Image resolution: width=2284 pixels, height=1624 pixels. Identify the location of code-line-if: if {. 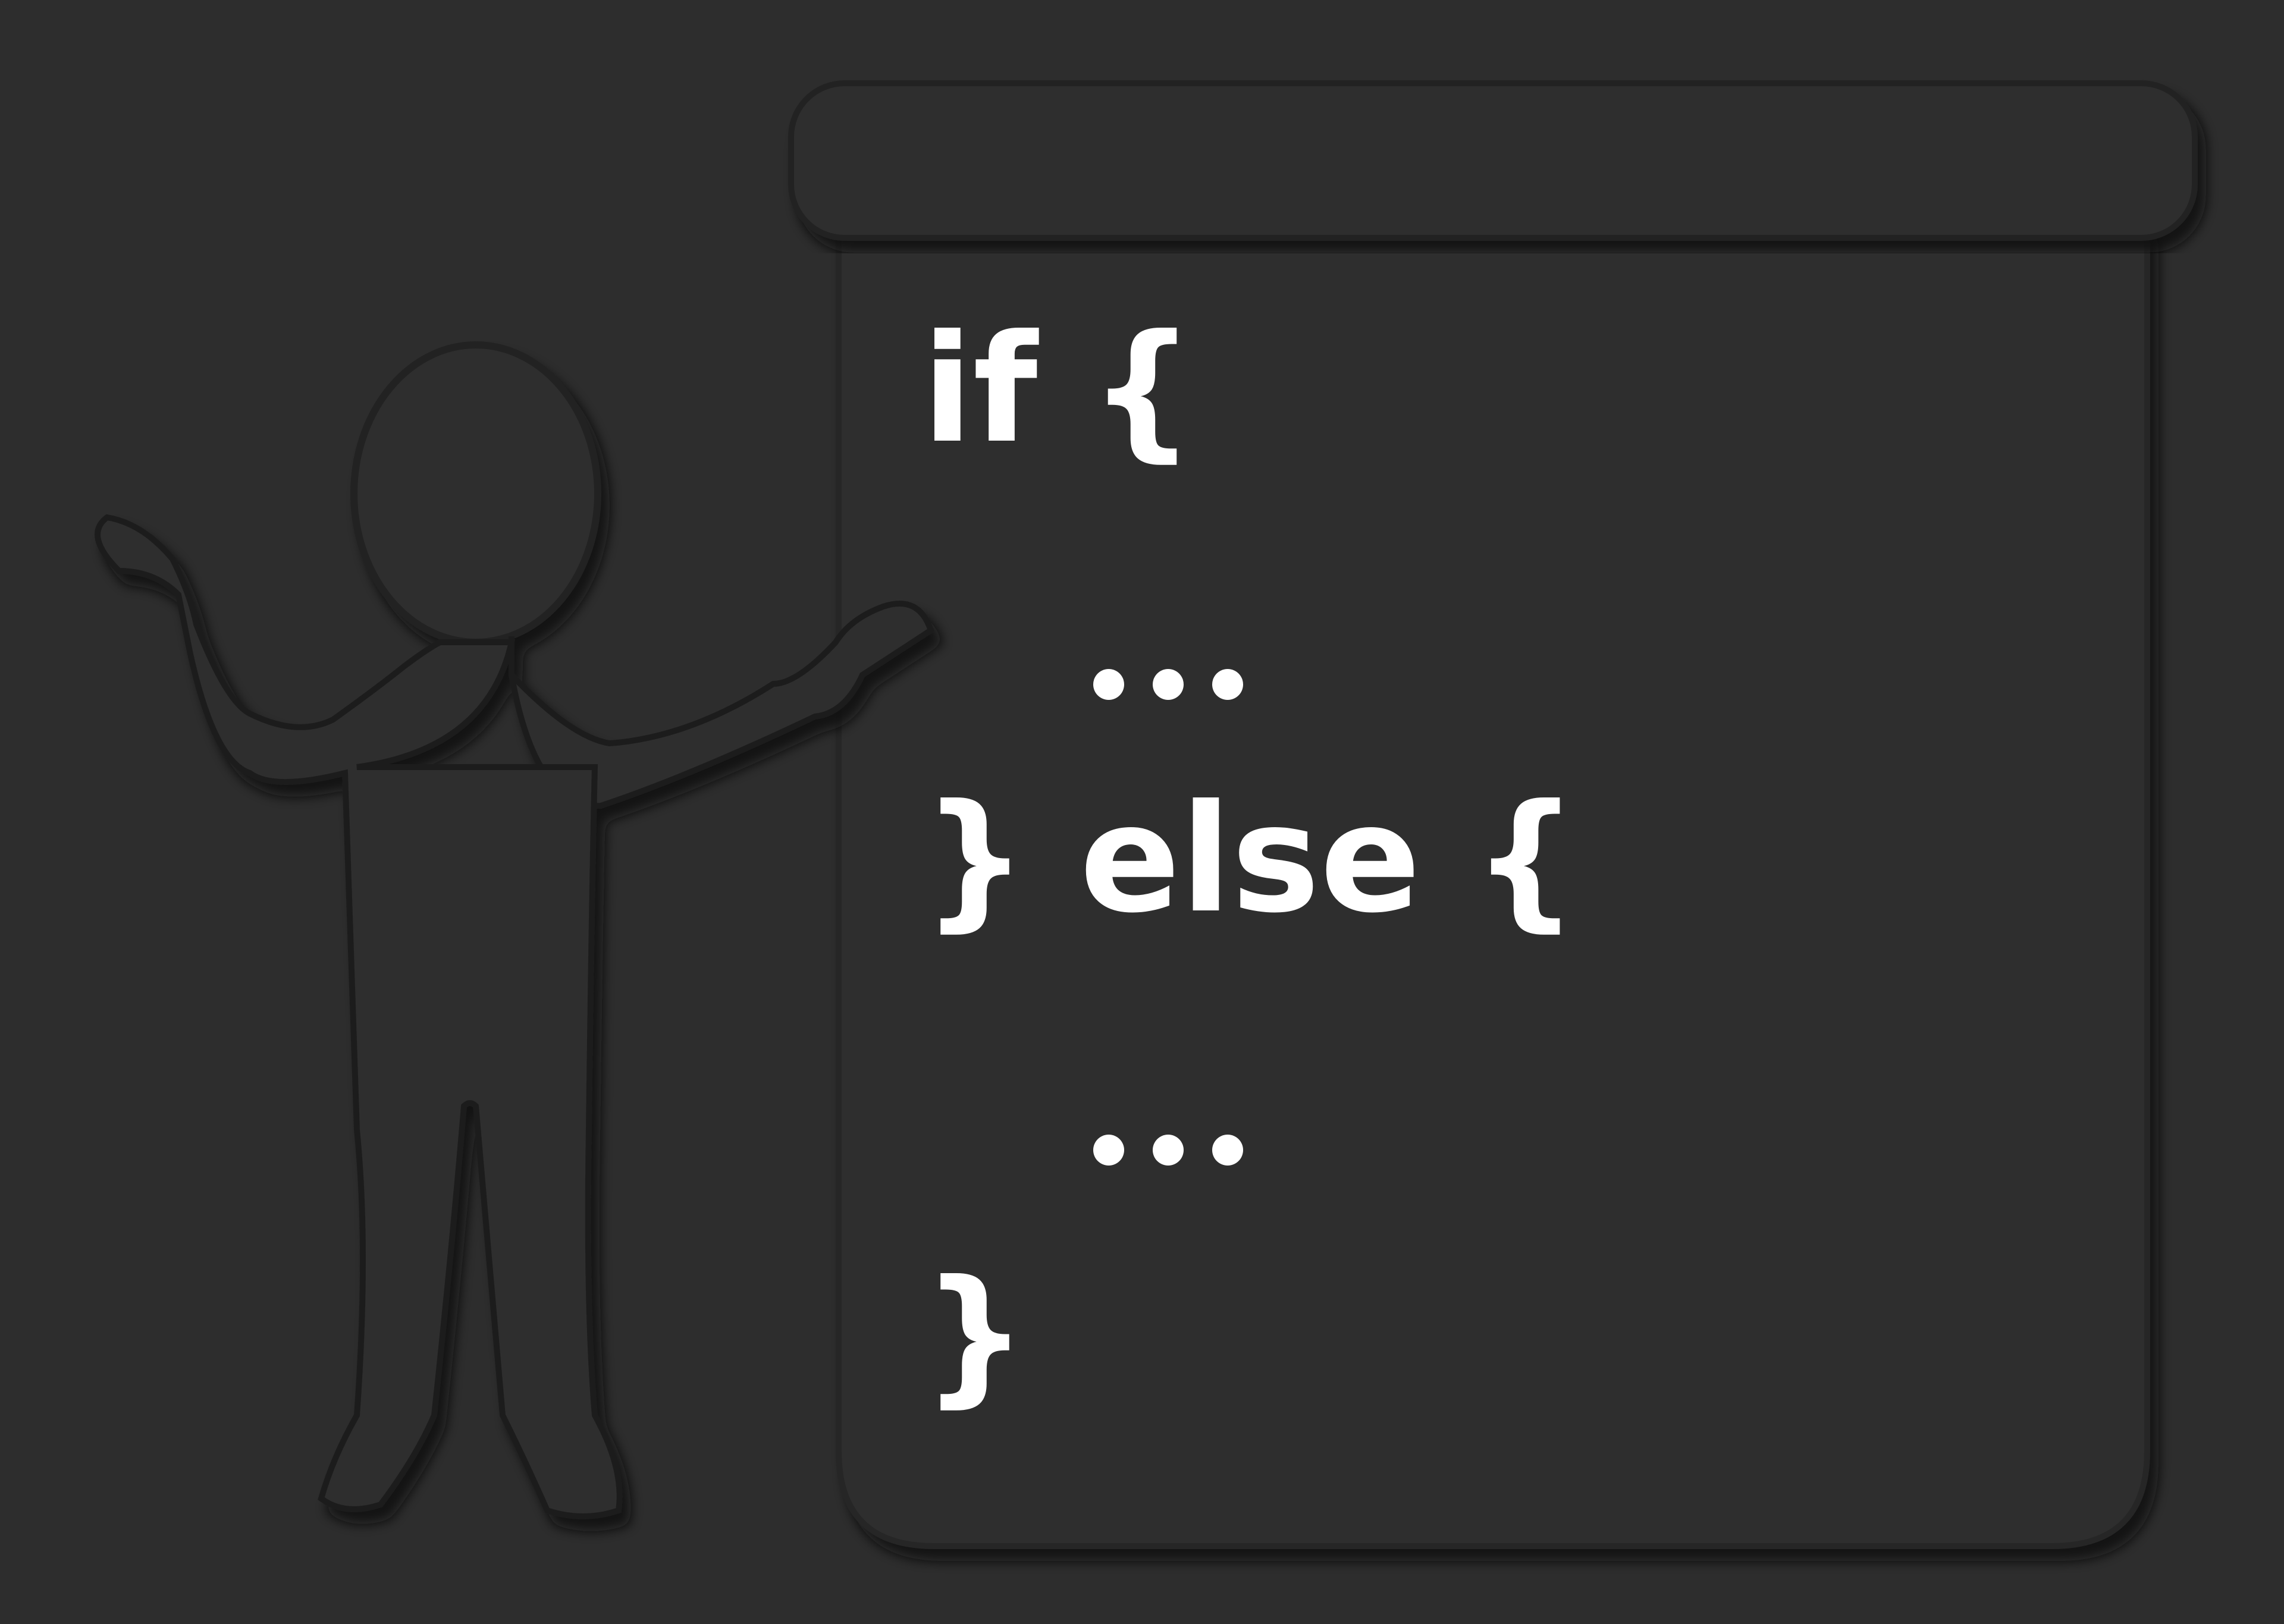
(1059, 389).